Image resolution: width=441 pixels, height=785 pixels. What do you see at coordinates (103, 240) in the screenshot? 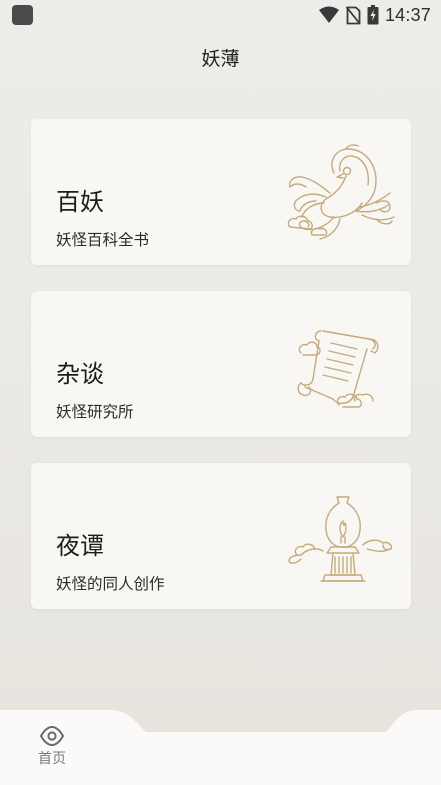
I see `card-subtitle: 妖怪百科全书` at bounding box center [103, 240].